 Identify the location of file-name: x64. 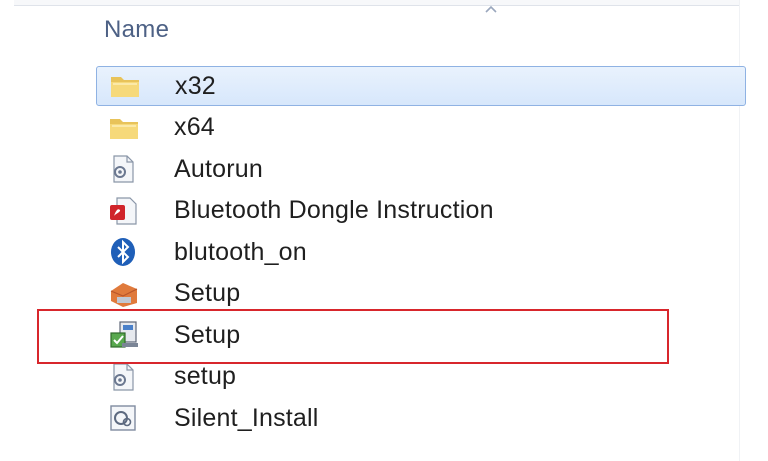
(194, 127).